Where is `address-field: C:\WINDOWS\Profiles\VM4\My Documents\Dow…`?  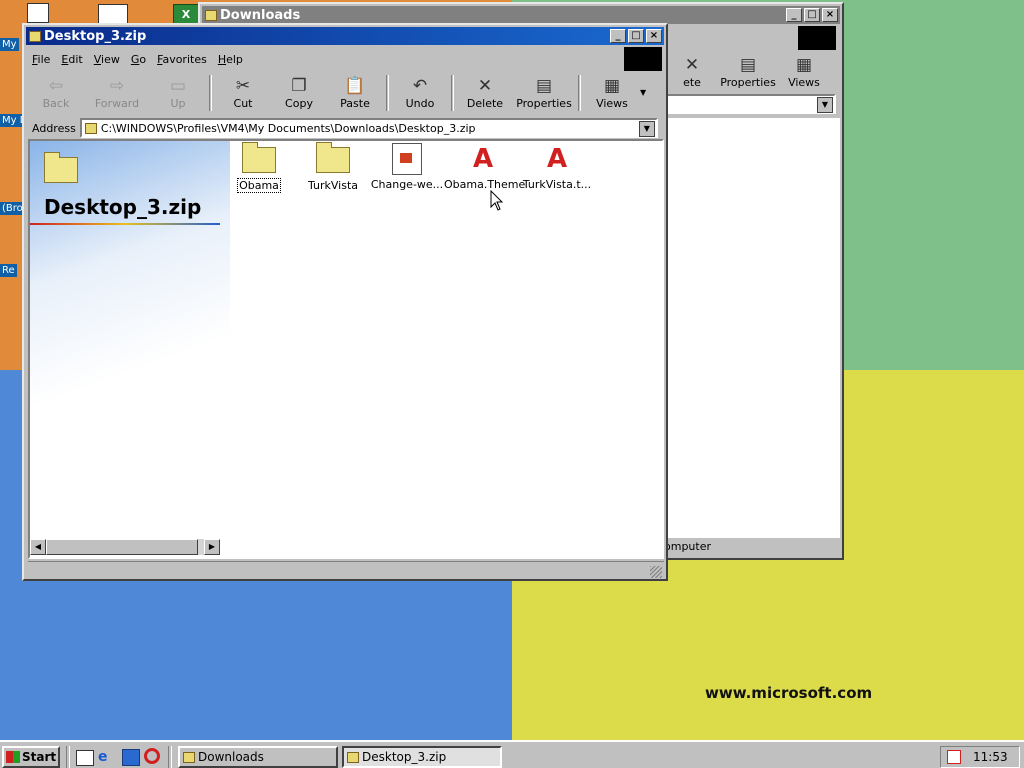
address-field: C:\WINDOWS\Profiles\VM4\My Documents\Dow… is located at coordinates (368, 128).